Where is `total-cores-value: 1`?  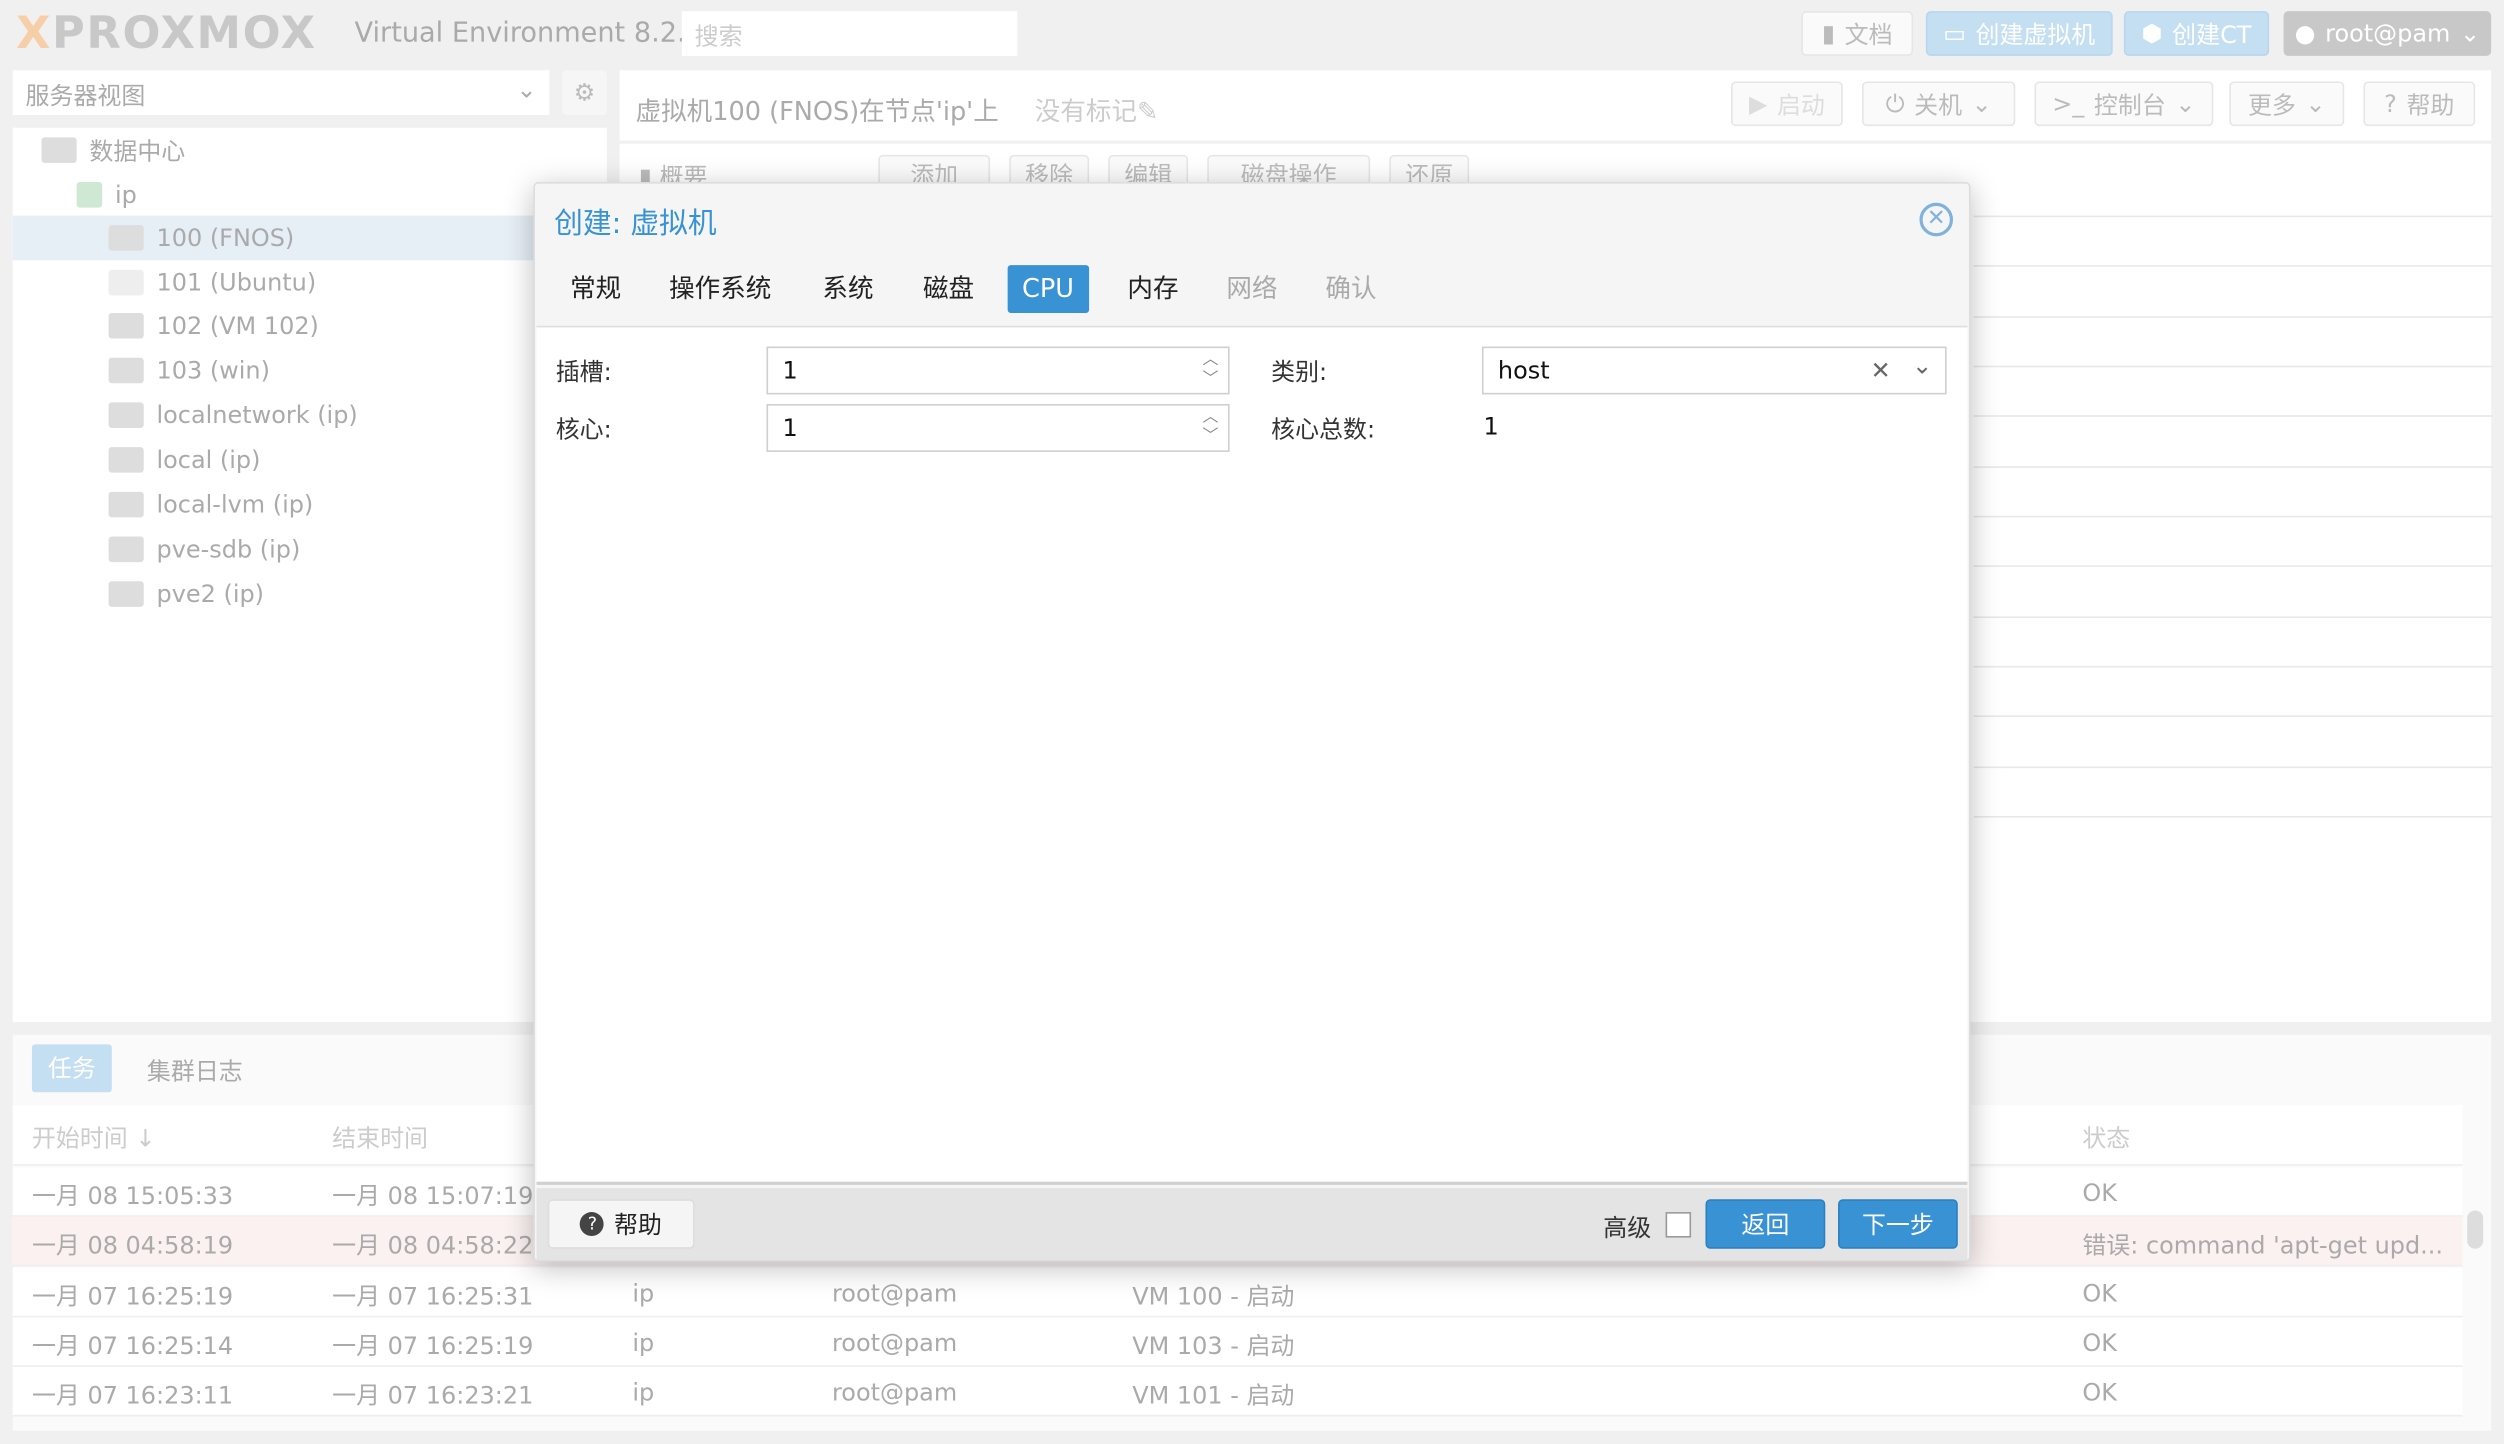
total-cores-value: 1 is located at coordinates (1491, 426).